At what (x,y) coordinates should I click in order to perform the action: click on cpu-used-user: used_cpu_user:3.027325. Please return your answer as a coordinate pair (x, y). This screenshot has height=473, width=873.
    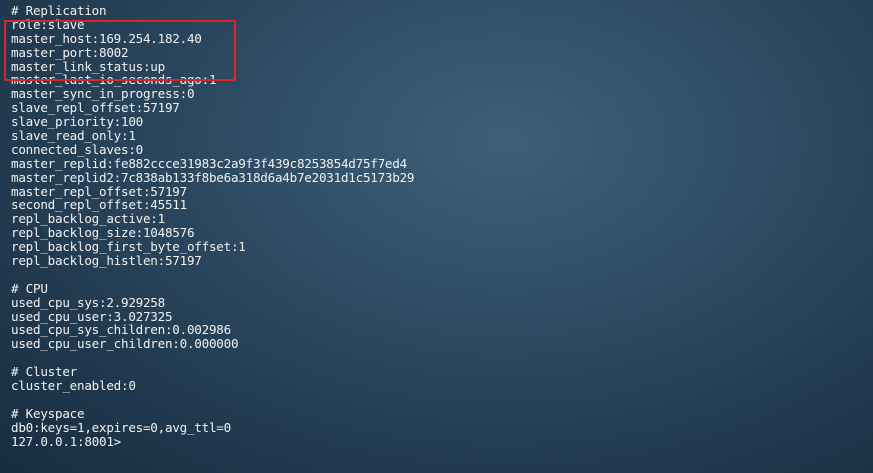
    Looking at the image, I should click on (92, 316).